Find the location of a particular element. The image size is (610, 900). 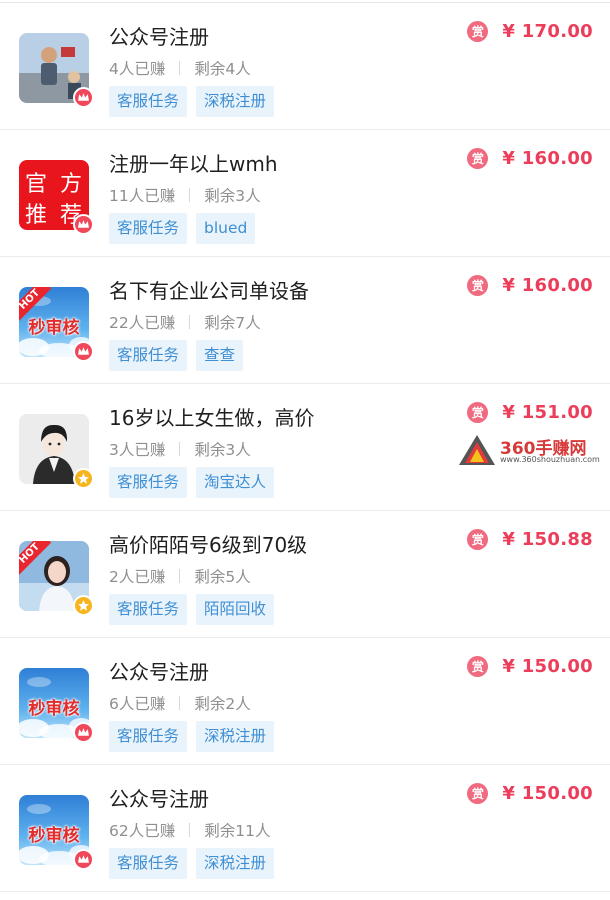

task-title: 高价陌陌号6级到70级 is located at coordinates (208, 545).